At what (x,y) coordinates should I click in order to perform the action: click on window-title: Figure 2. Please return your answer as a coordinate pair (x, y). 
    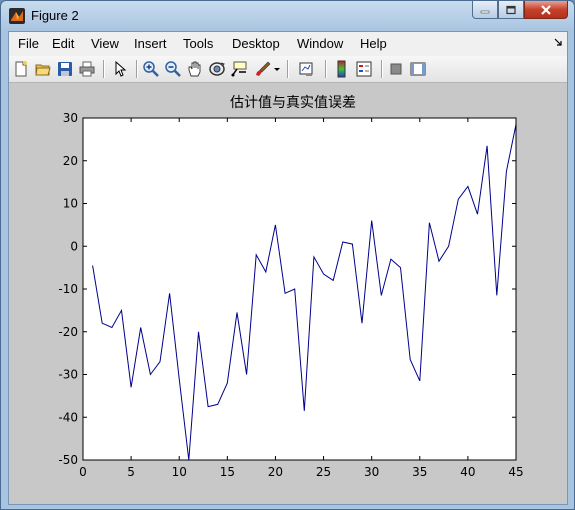
    Looking at the image, I should click on (55, 15).